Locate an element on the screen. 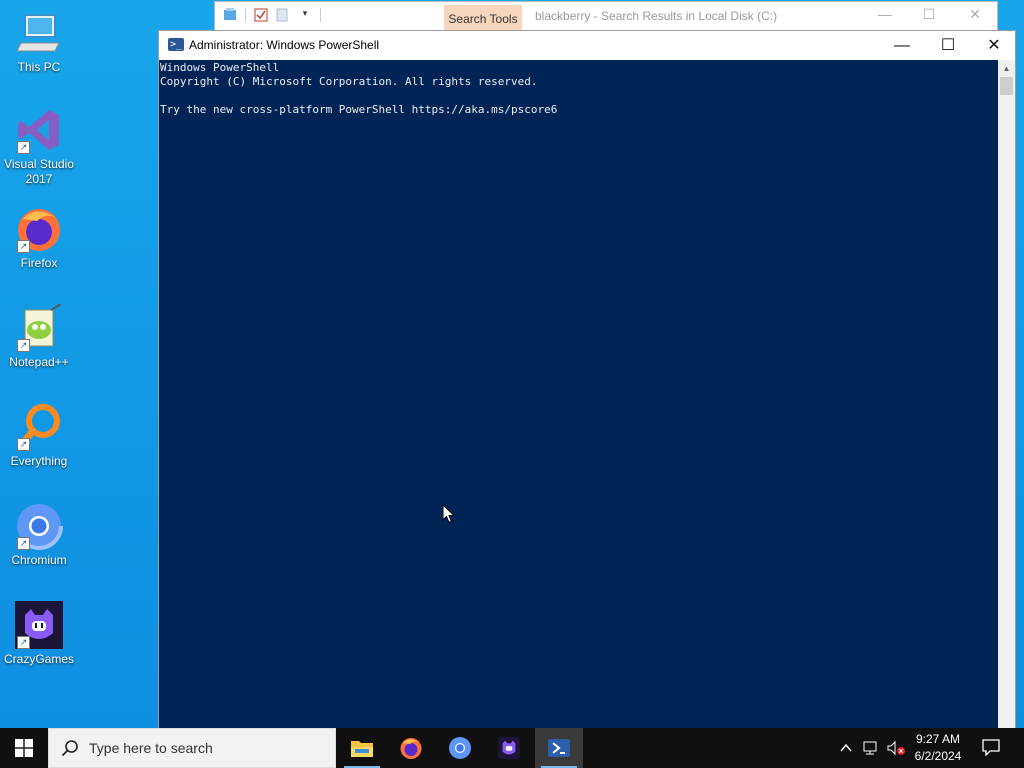 This screenshot has width=1024, height=768. maximize-button: ☐ is located at coordinates (948, 45).